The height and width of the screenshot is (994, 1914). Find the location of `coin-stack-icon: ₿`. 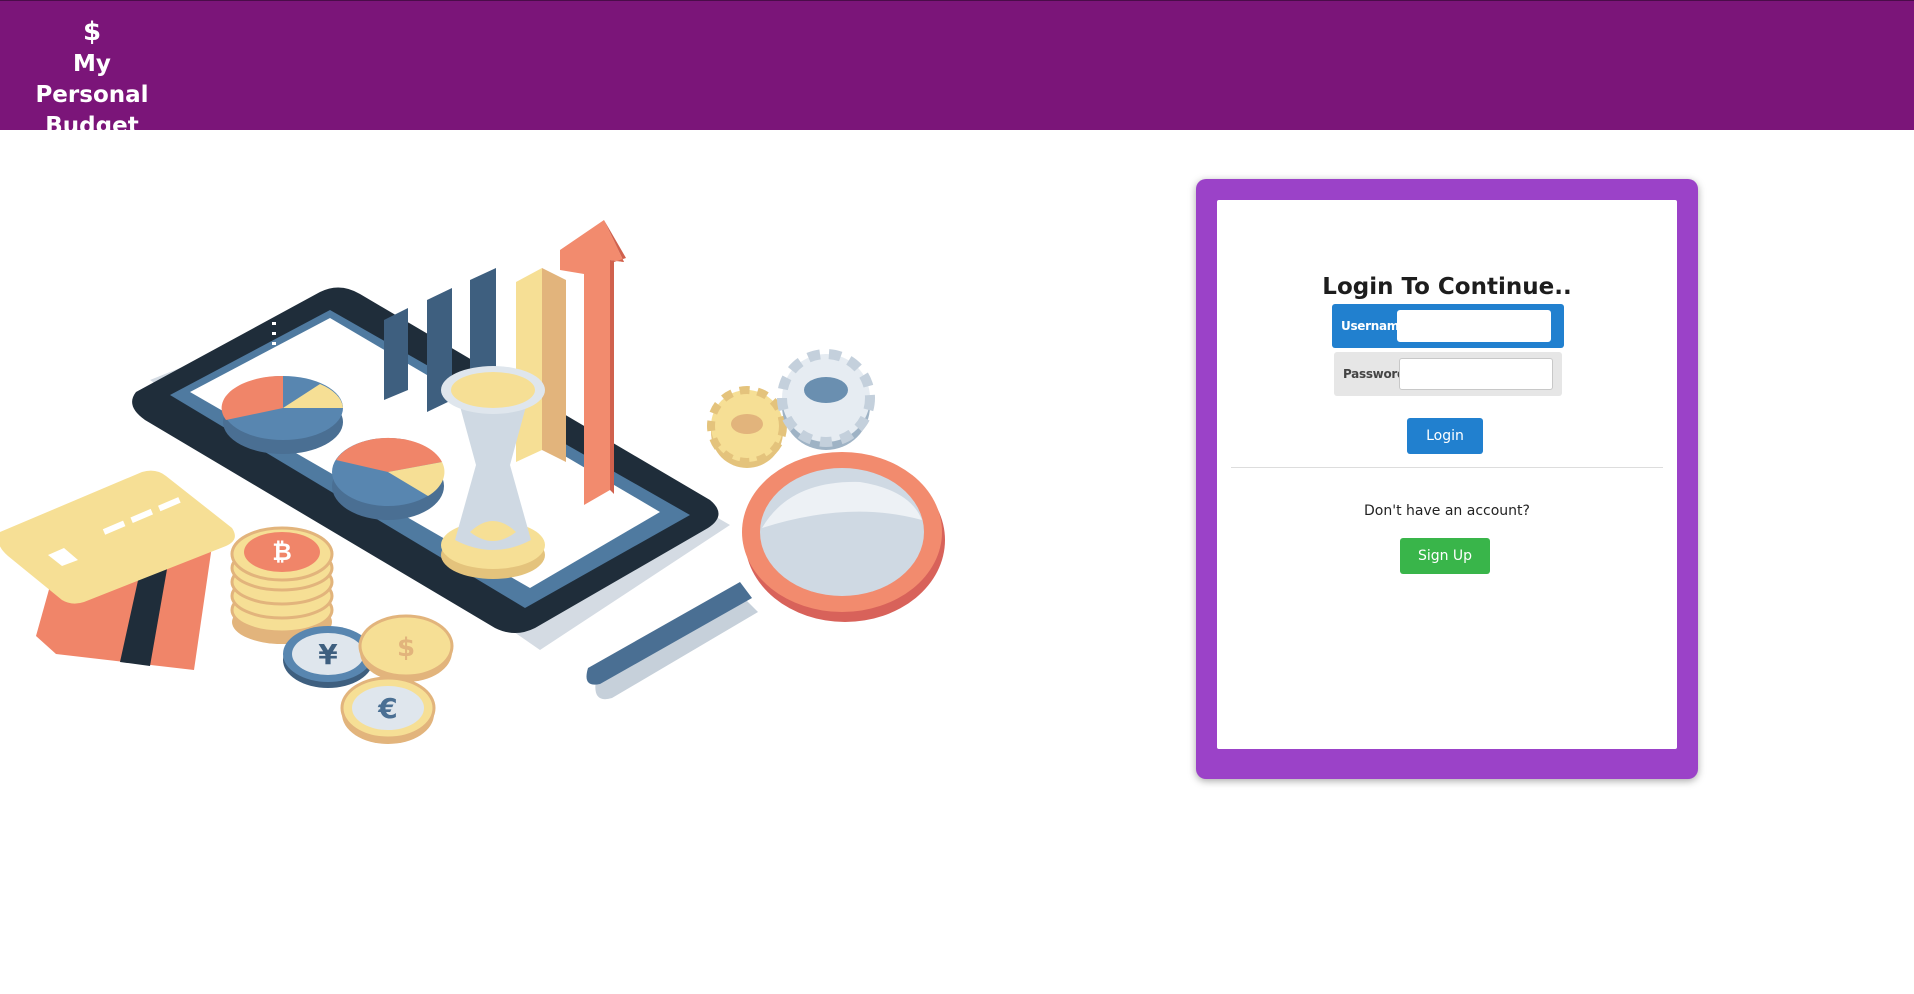

coin-stack-icon: ₿ is located at coordinates (282, 585).